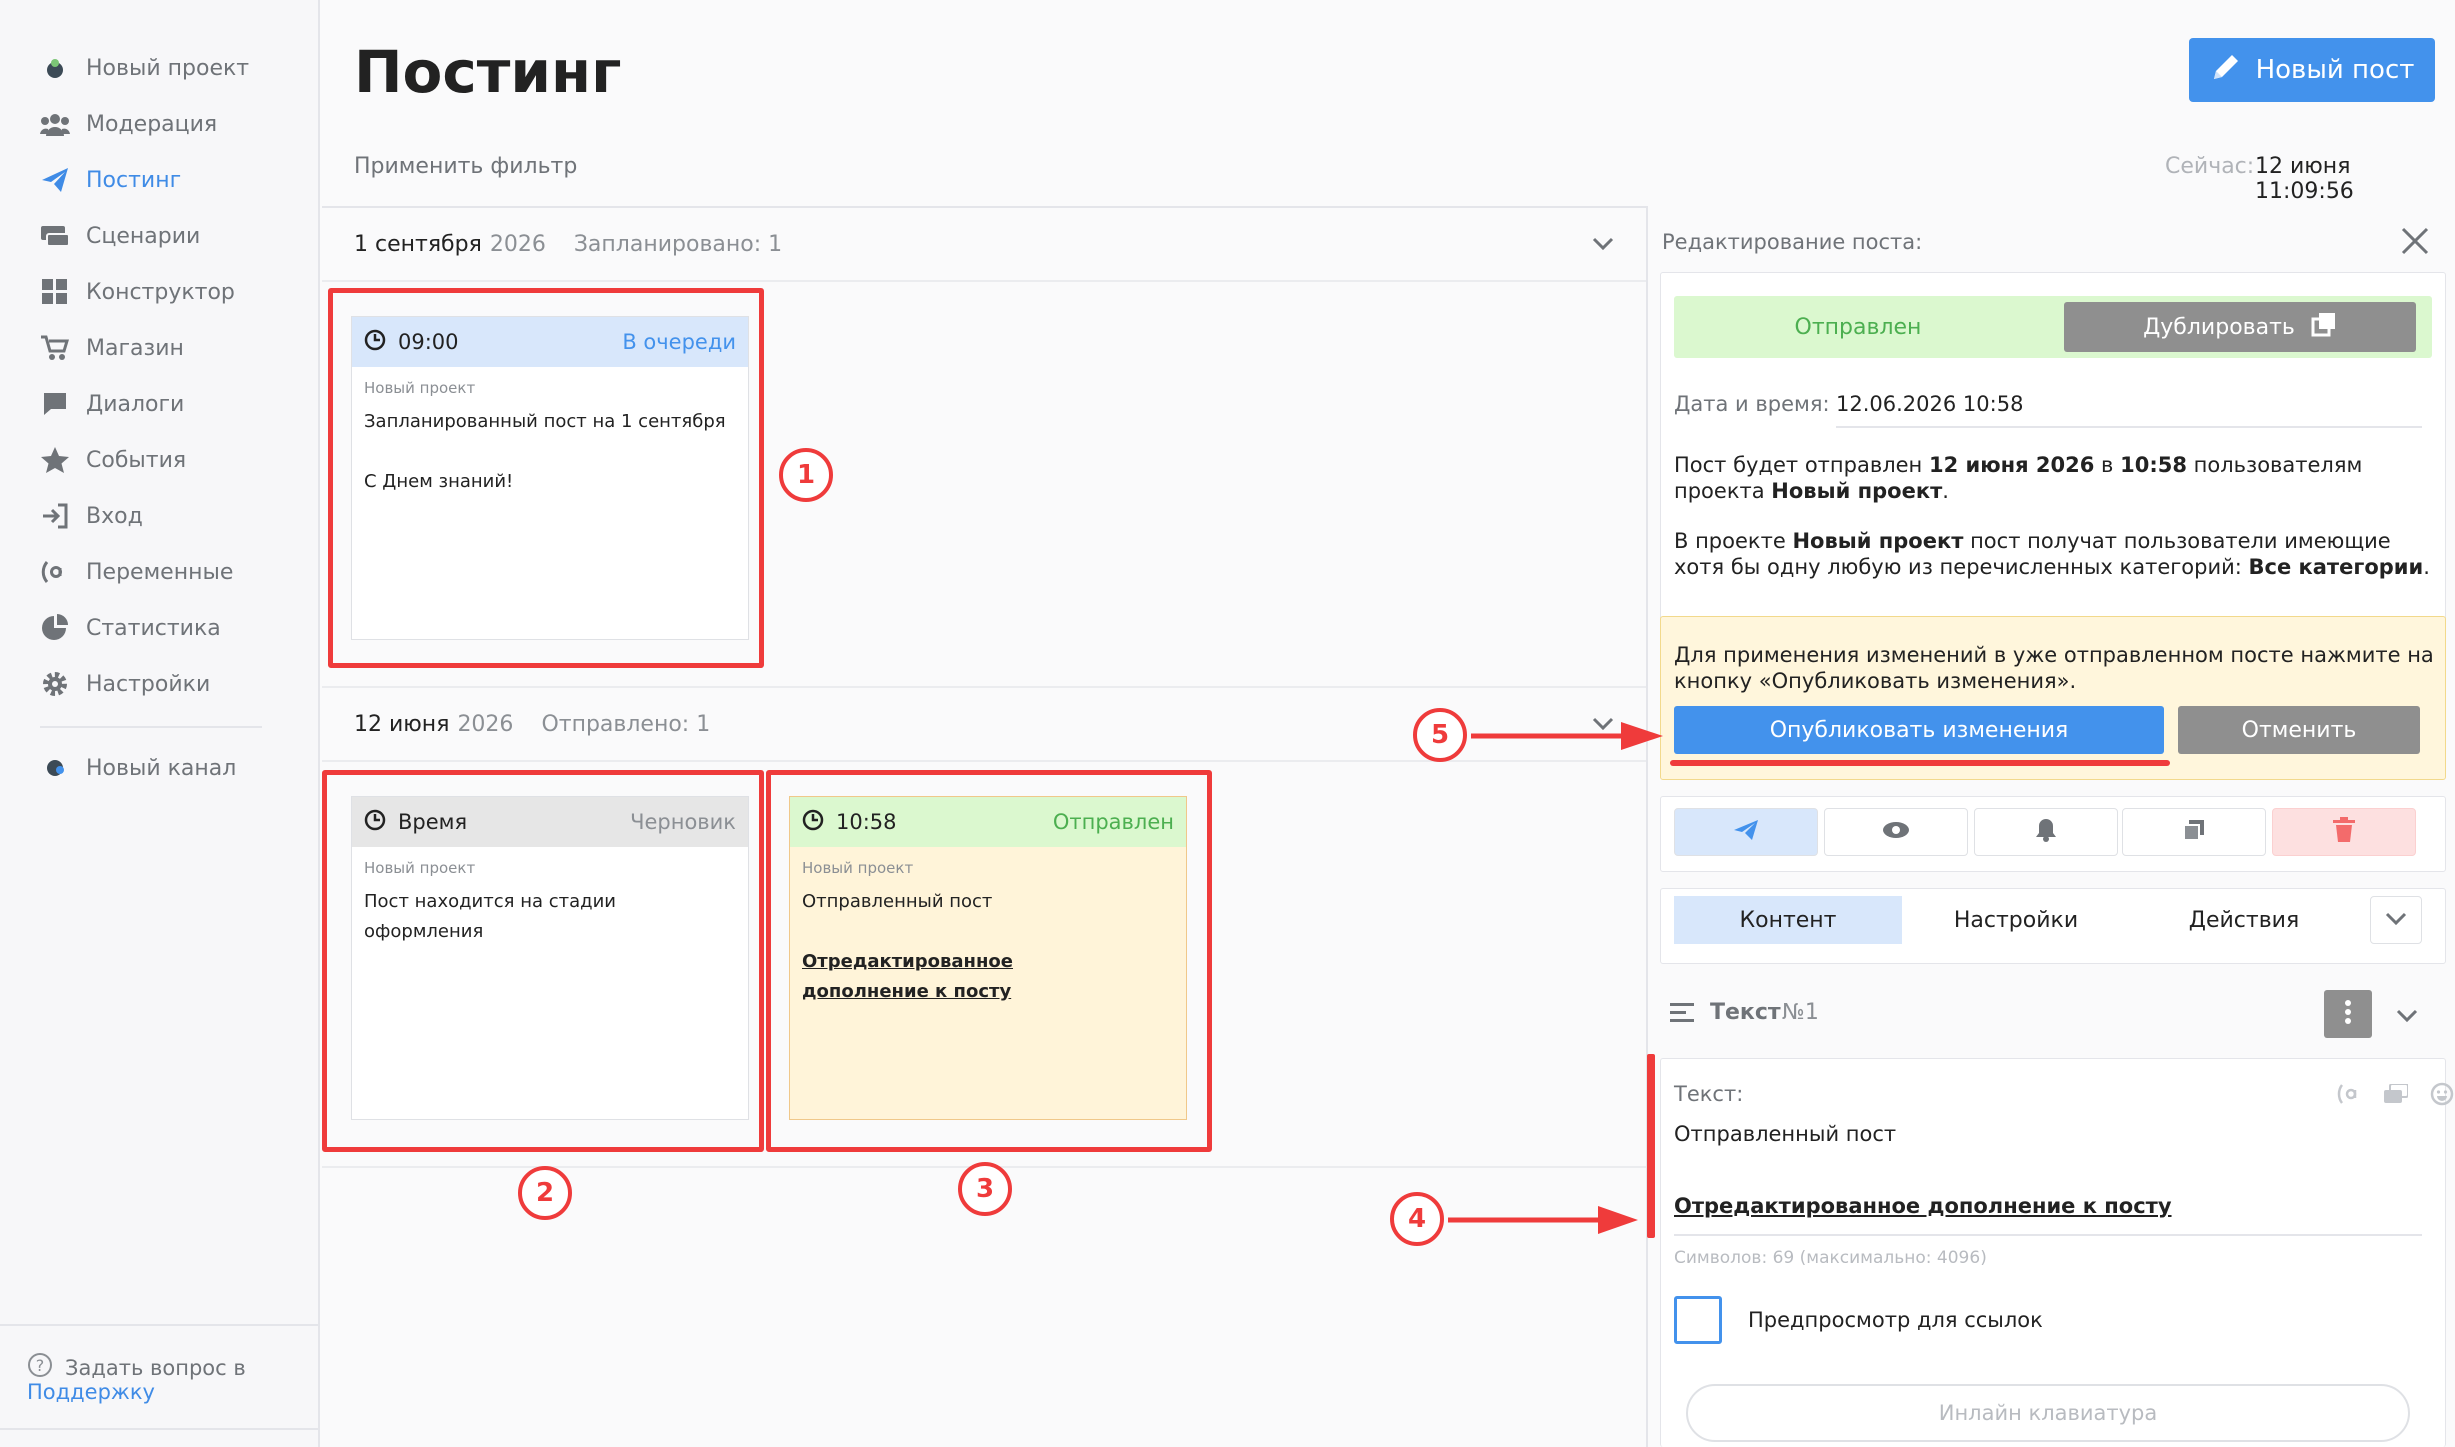  I want to click on sidebar-item-statistics: Статистика, so click(130, 628).